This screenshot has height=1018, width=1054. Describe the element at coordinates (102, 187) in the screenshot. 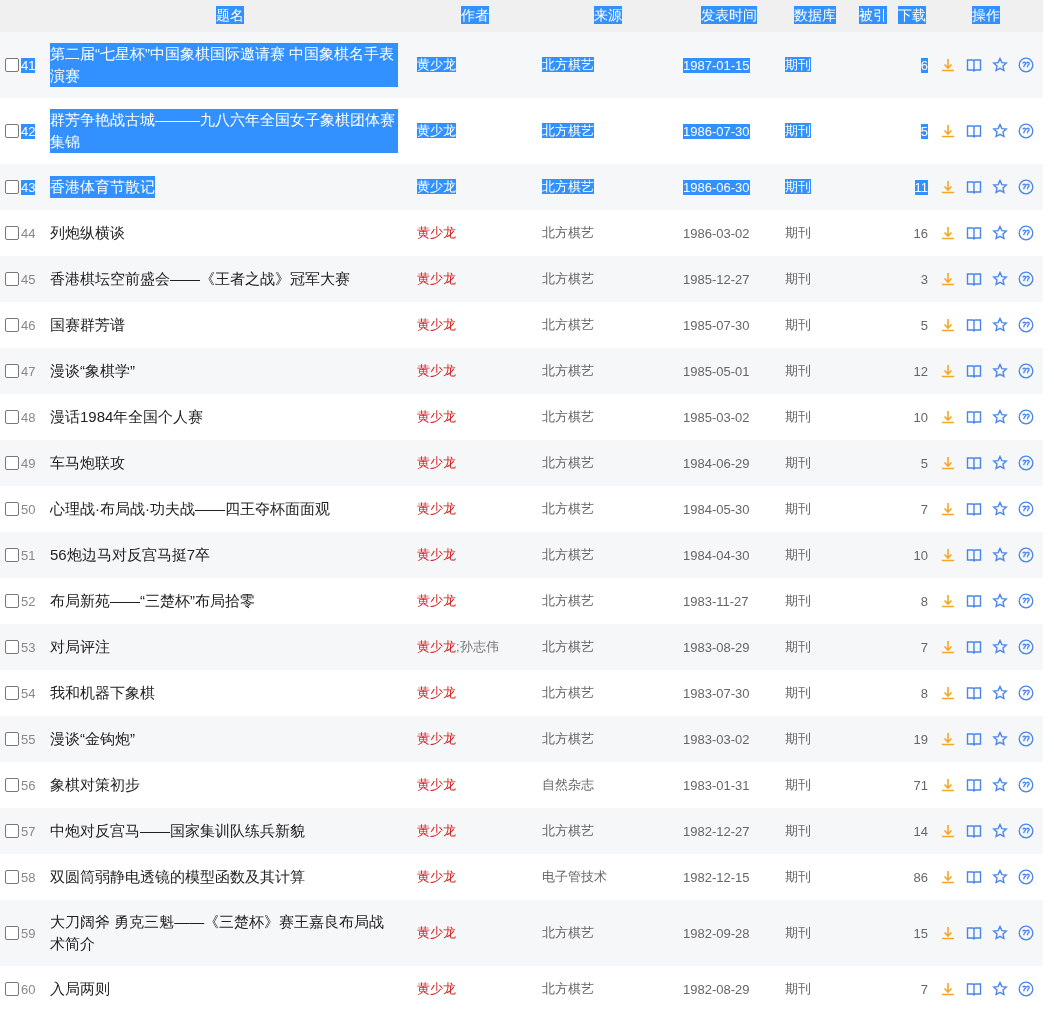

I see `article-title-link: 香港体育节散记` at that location.